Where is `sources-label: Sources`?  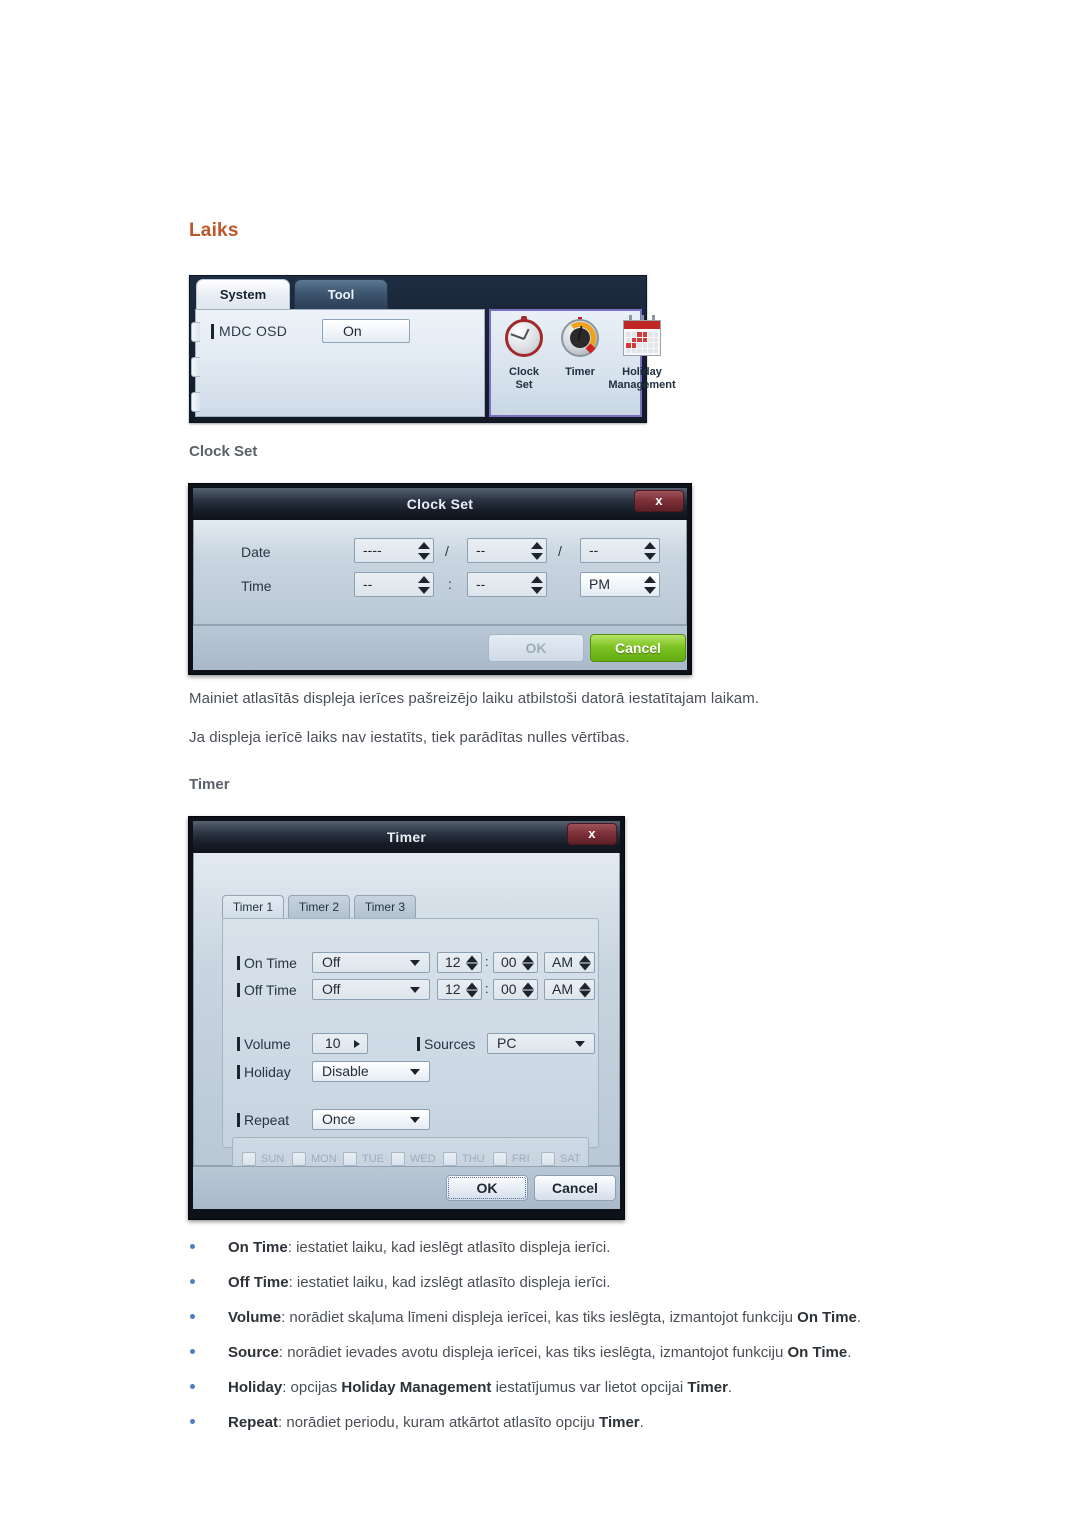 sources-label: Sources is located at coordinates (450, 1044).